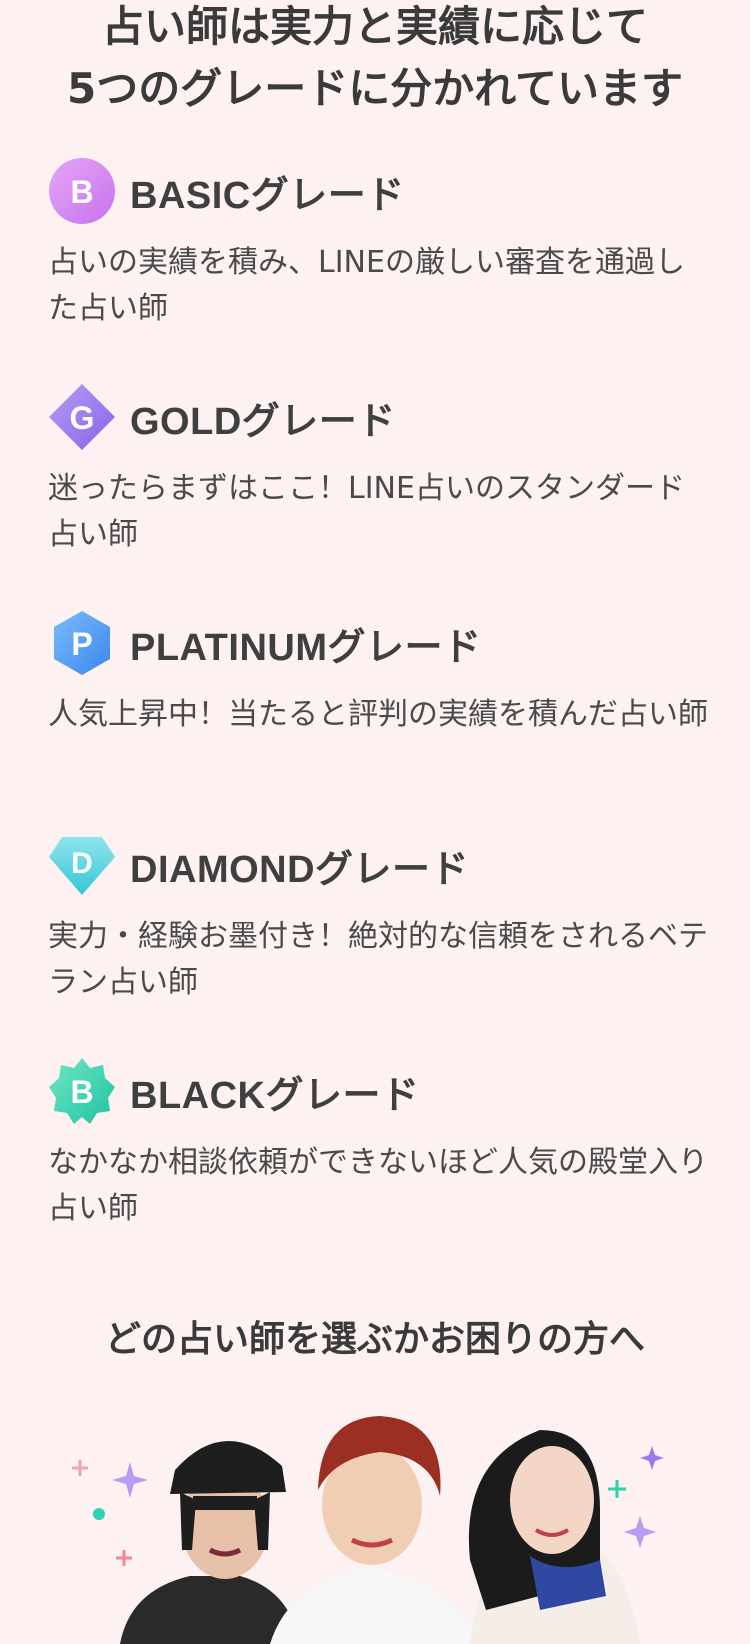 This screenshot has width=750, height=1644. Describe the element at coordinates (267, 195) in the screenshot. I see `grade-title: BASICグレード` at that location.